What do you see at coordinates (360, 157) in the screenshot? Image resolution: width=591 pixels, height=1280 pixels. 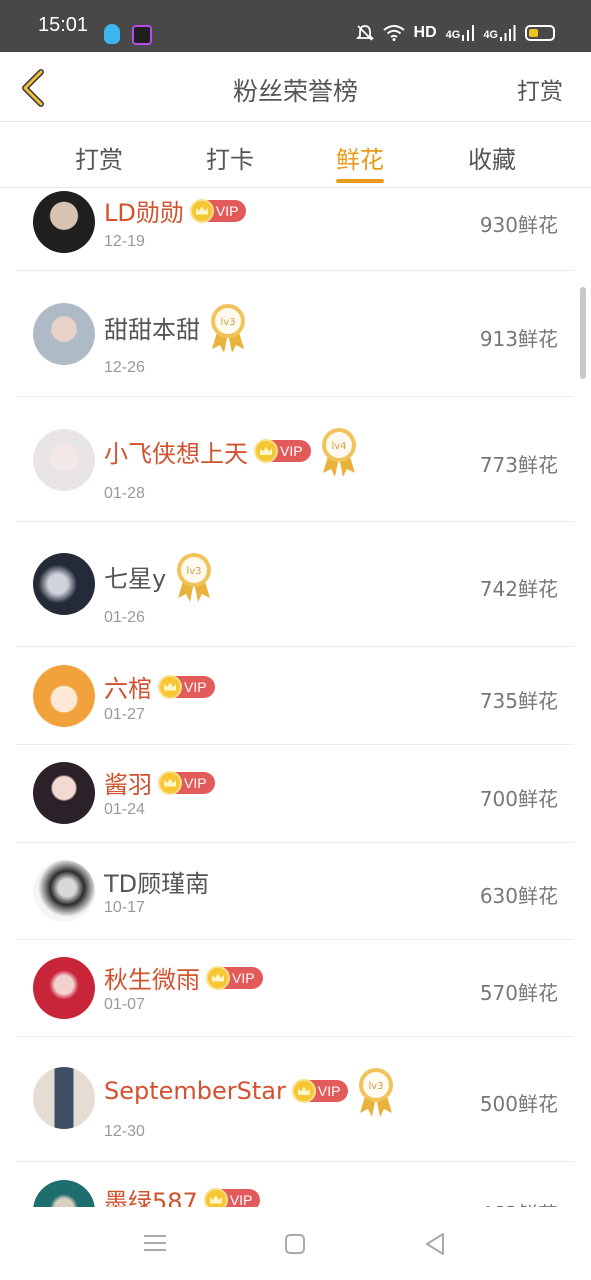 I see `tab-flowers: 鲜花` at bounding box center [360, 157].